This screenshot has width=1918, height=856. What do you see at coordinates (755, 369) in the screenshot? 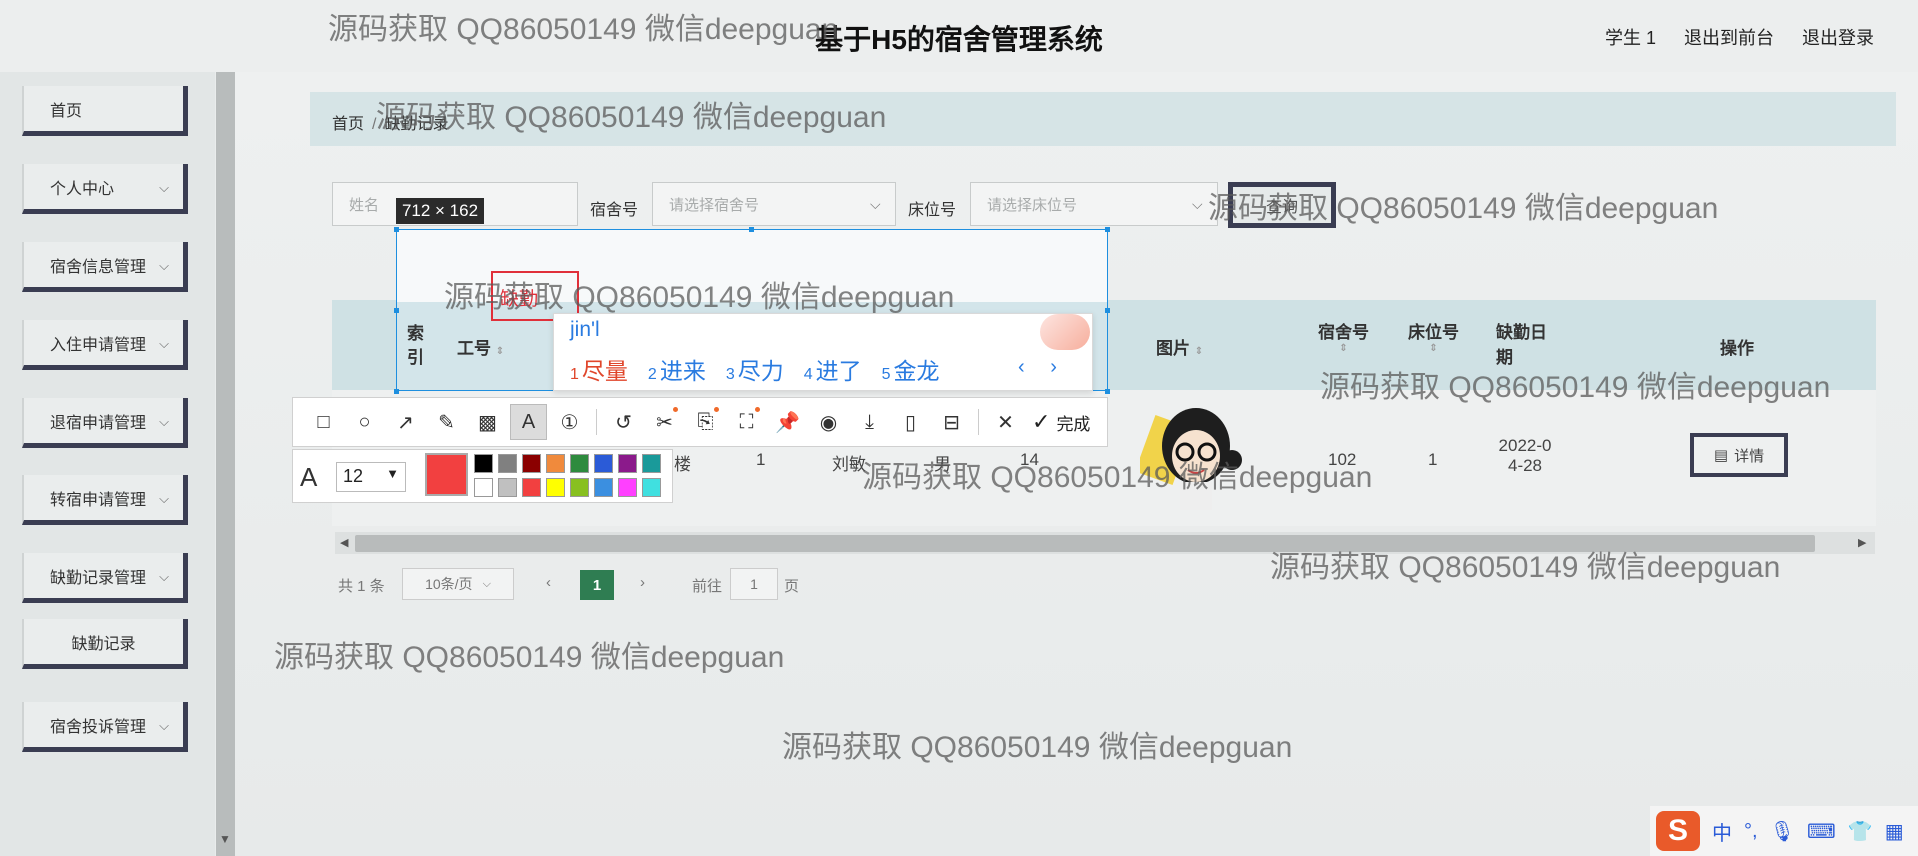
I see `ime-candidate: 3 尽力` at bounding box center [755, 369].